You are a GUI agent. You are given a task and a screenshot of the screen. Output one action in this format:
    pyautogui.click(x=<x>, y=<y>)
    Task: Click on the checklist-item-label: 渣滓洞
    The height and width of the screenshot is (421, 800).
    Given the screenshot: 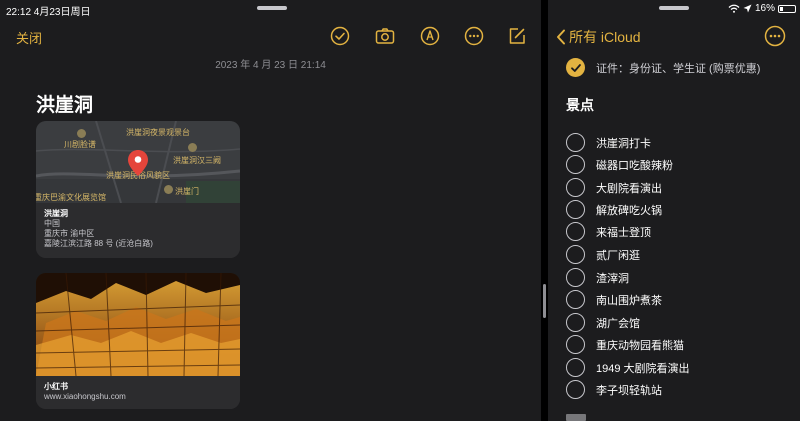 What is the action you would take?
    pyautogui.click(x=612, y=278)
    